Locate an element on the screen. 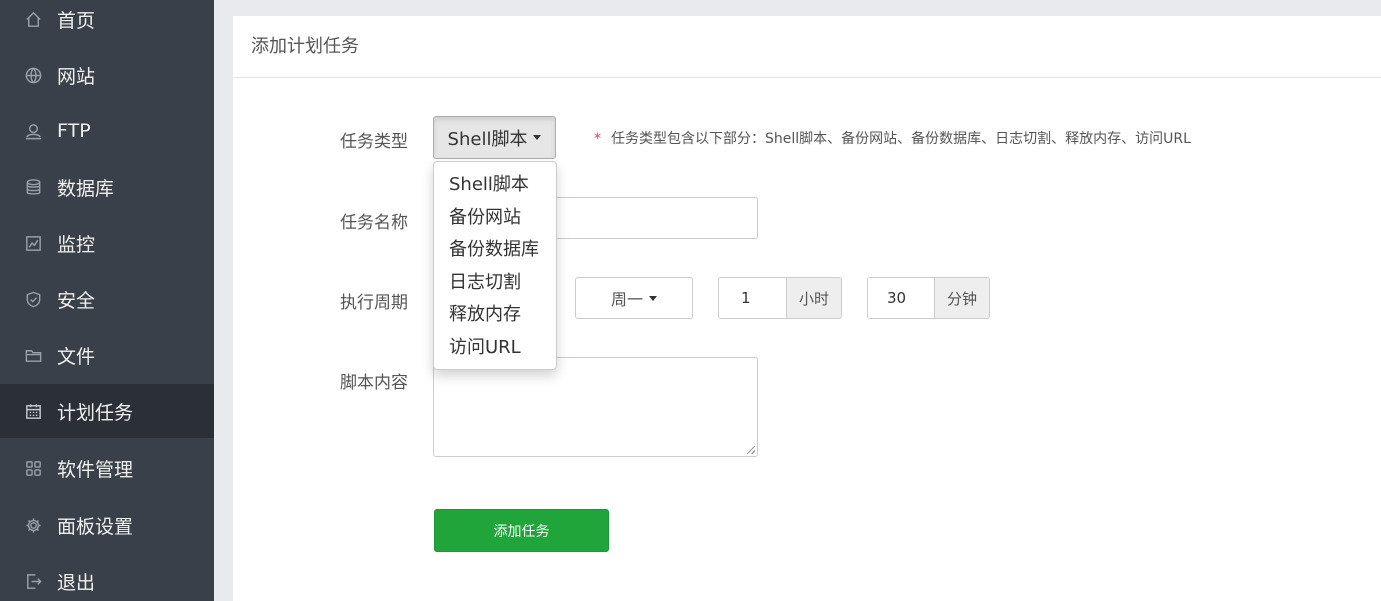  task-type-dropdown: Shell脚本 is located at coordinates (494, 137).